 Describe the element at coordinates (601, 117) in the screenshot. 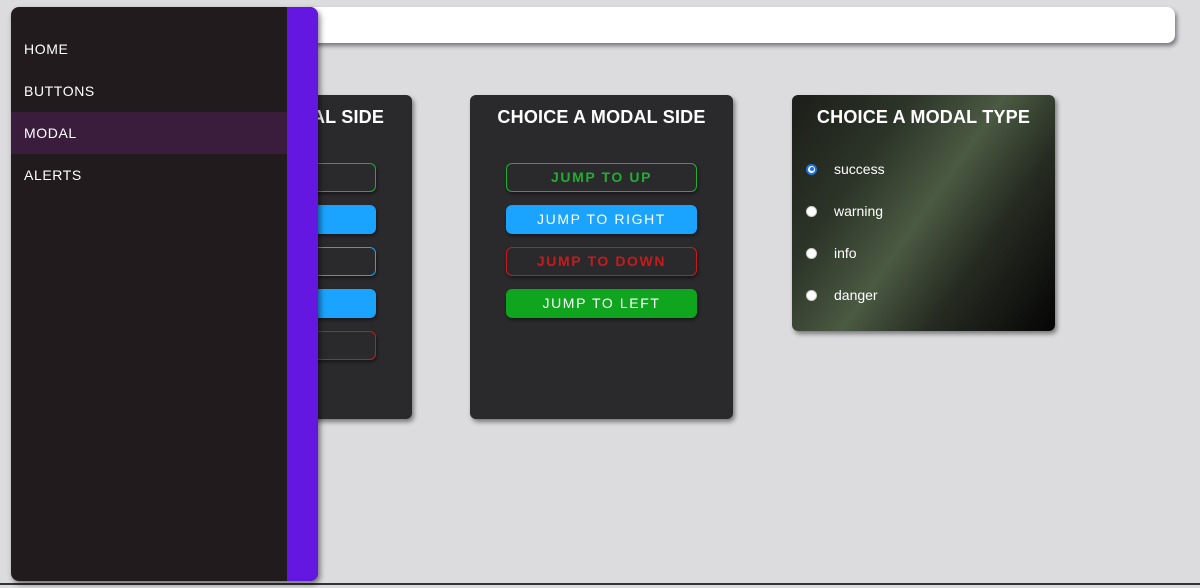

I see `card-title: CHOICE A MODAL SIDE` at that location.